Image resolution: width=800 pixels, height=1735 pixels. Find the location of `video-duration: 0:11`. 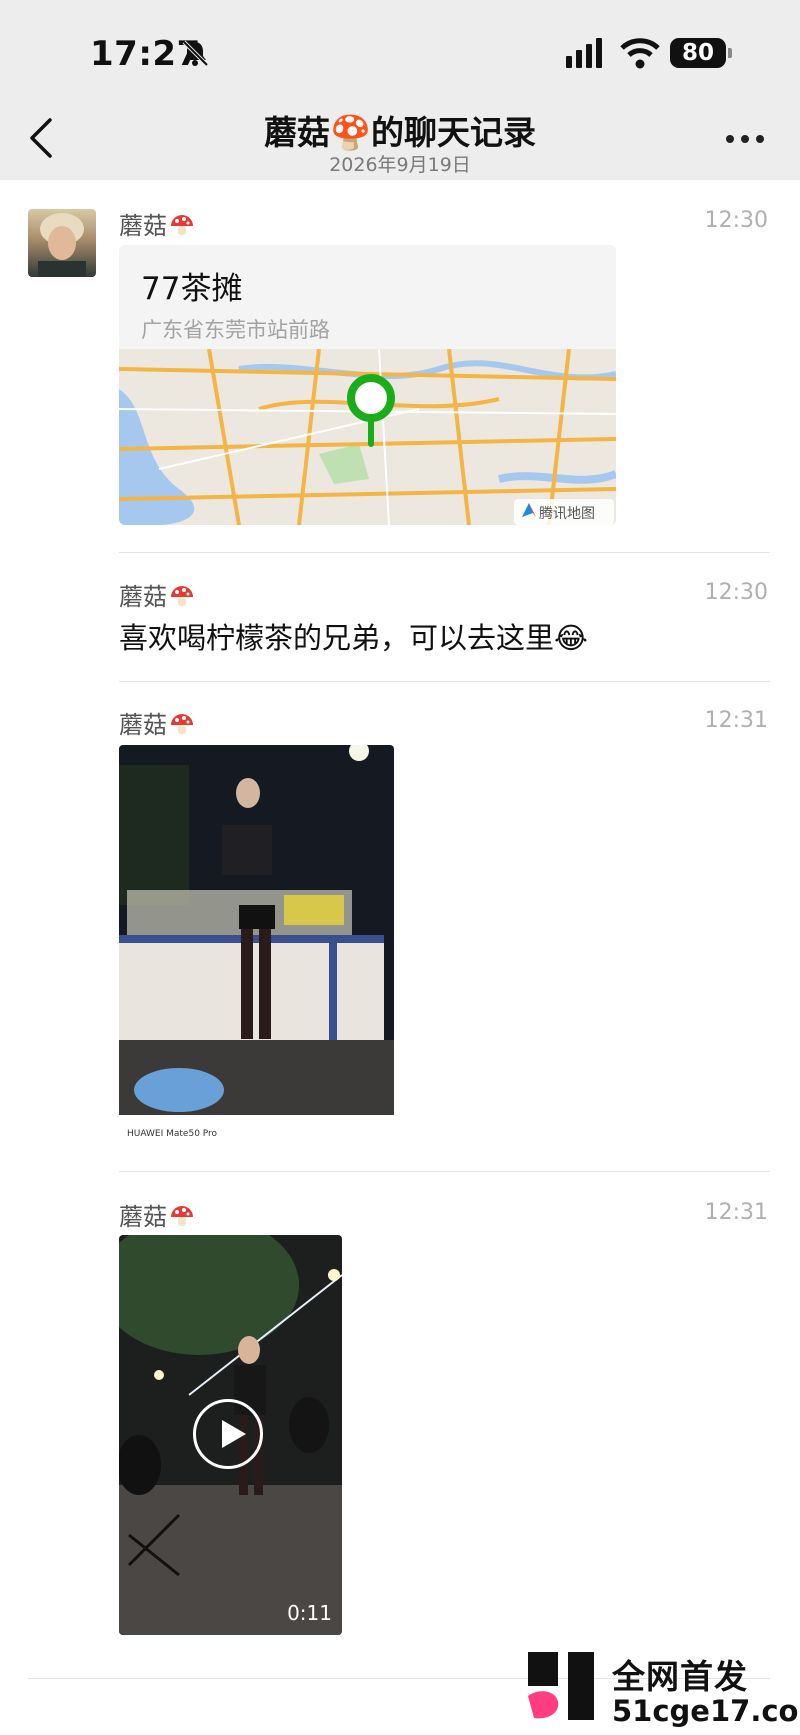

video-duration: 0:11 is located at coordinates (309, 1613).